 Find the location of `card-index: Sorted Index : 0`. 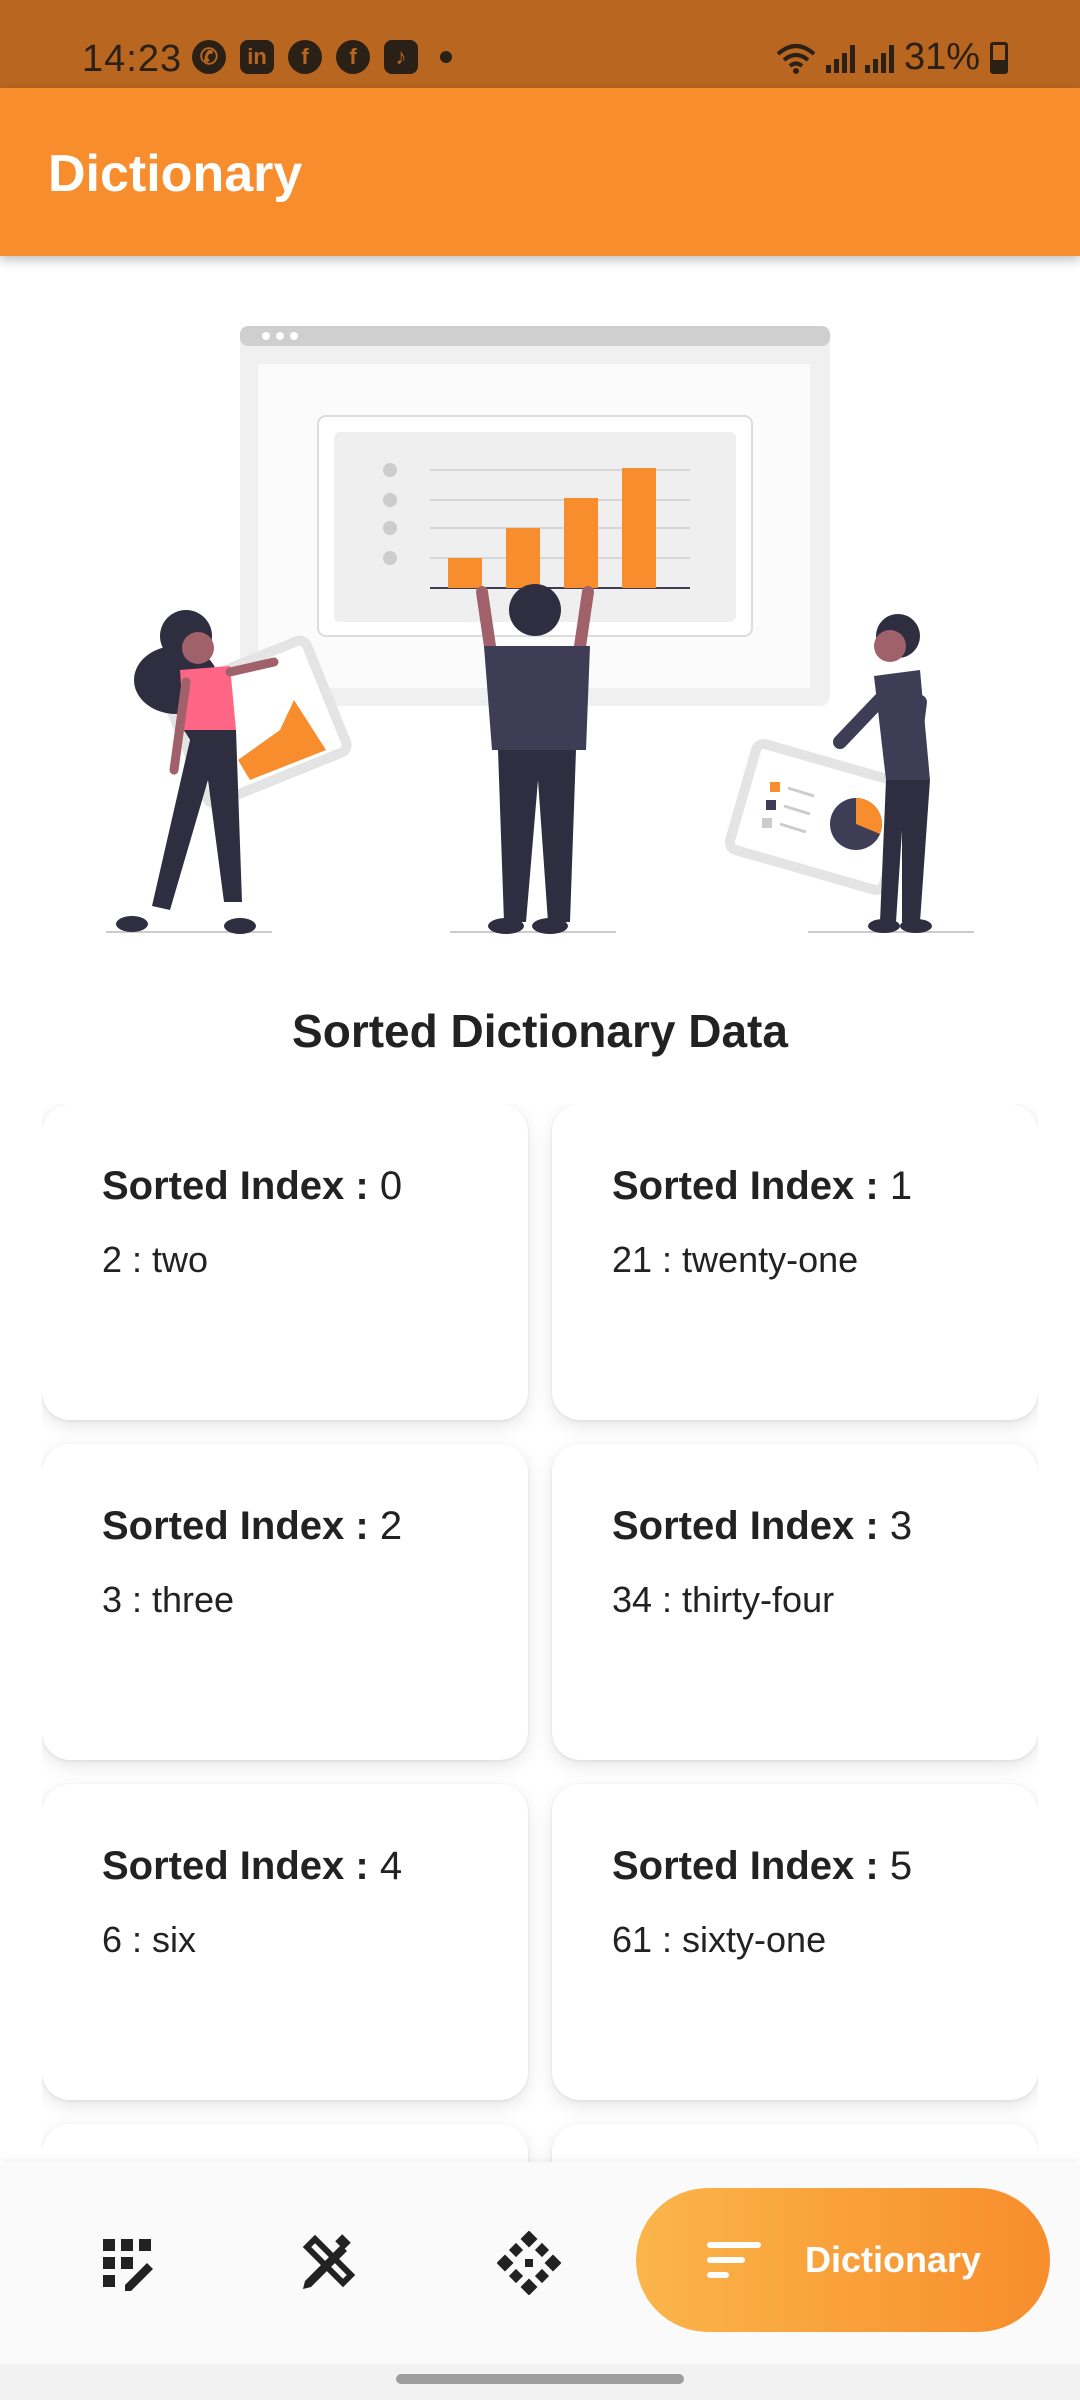

card-index: Sorted Index : 0 is located at coordinates (252, 1186).